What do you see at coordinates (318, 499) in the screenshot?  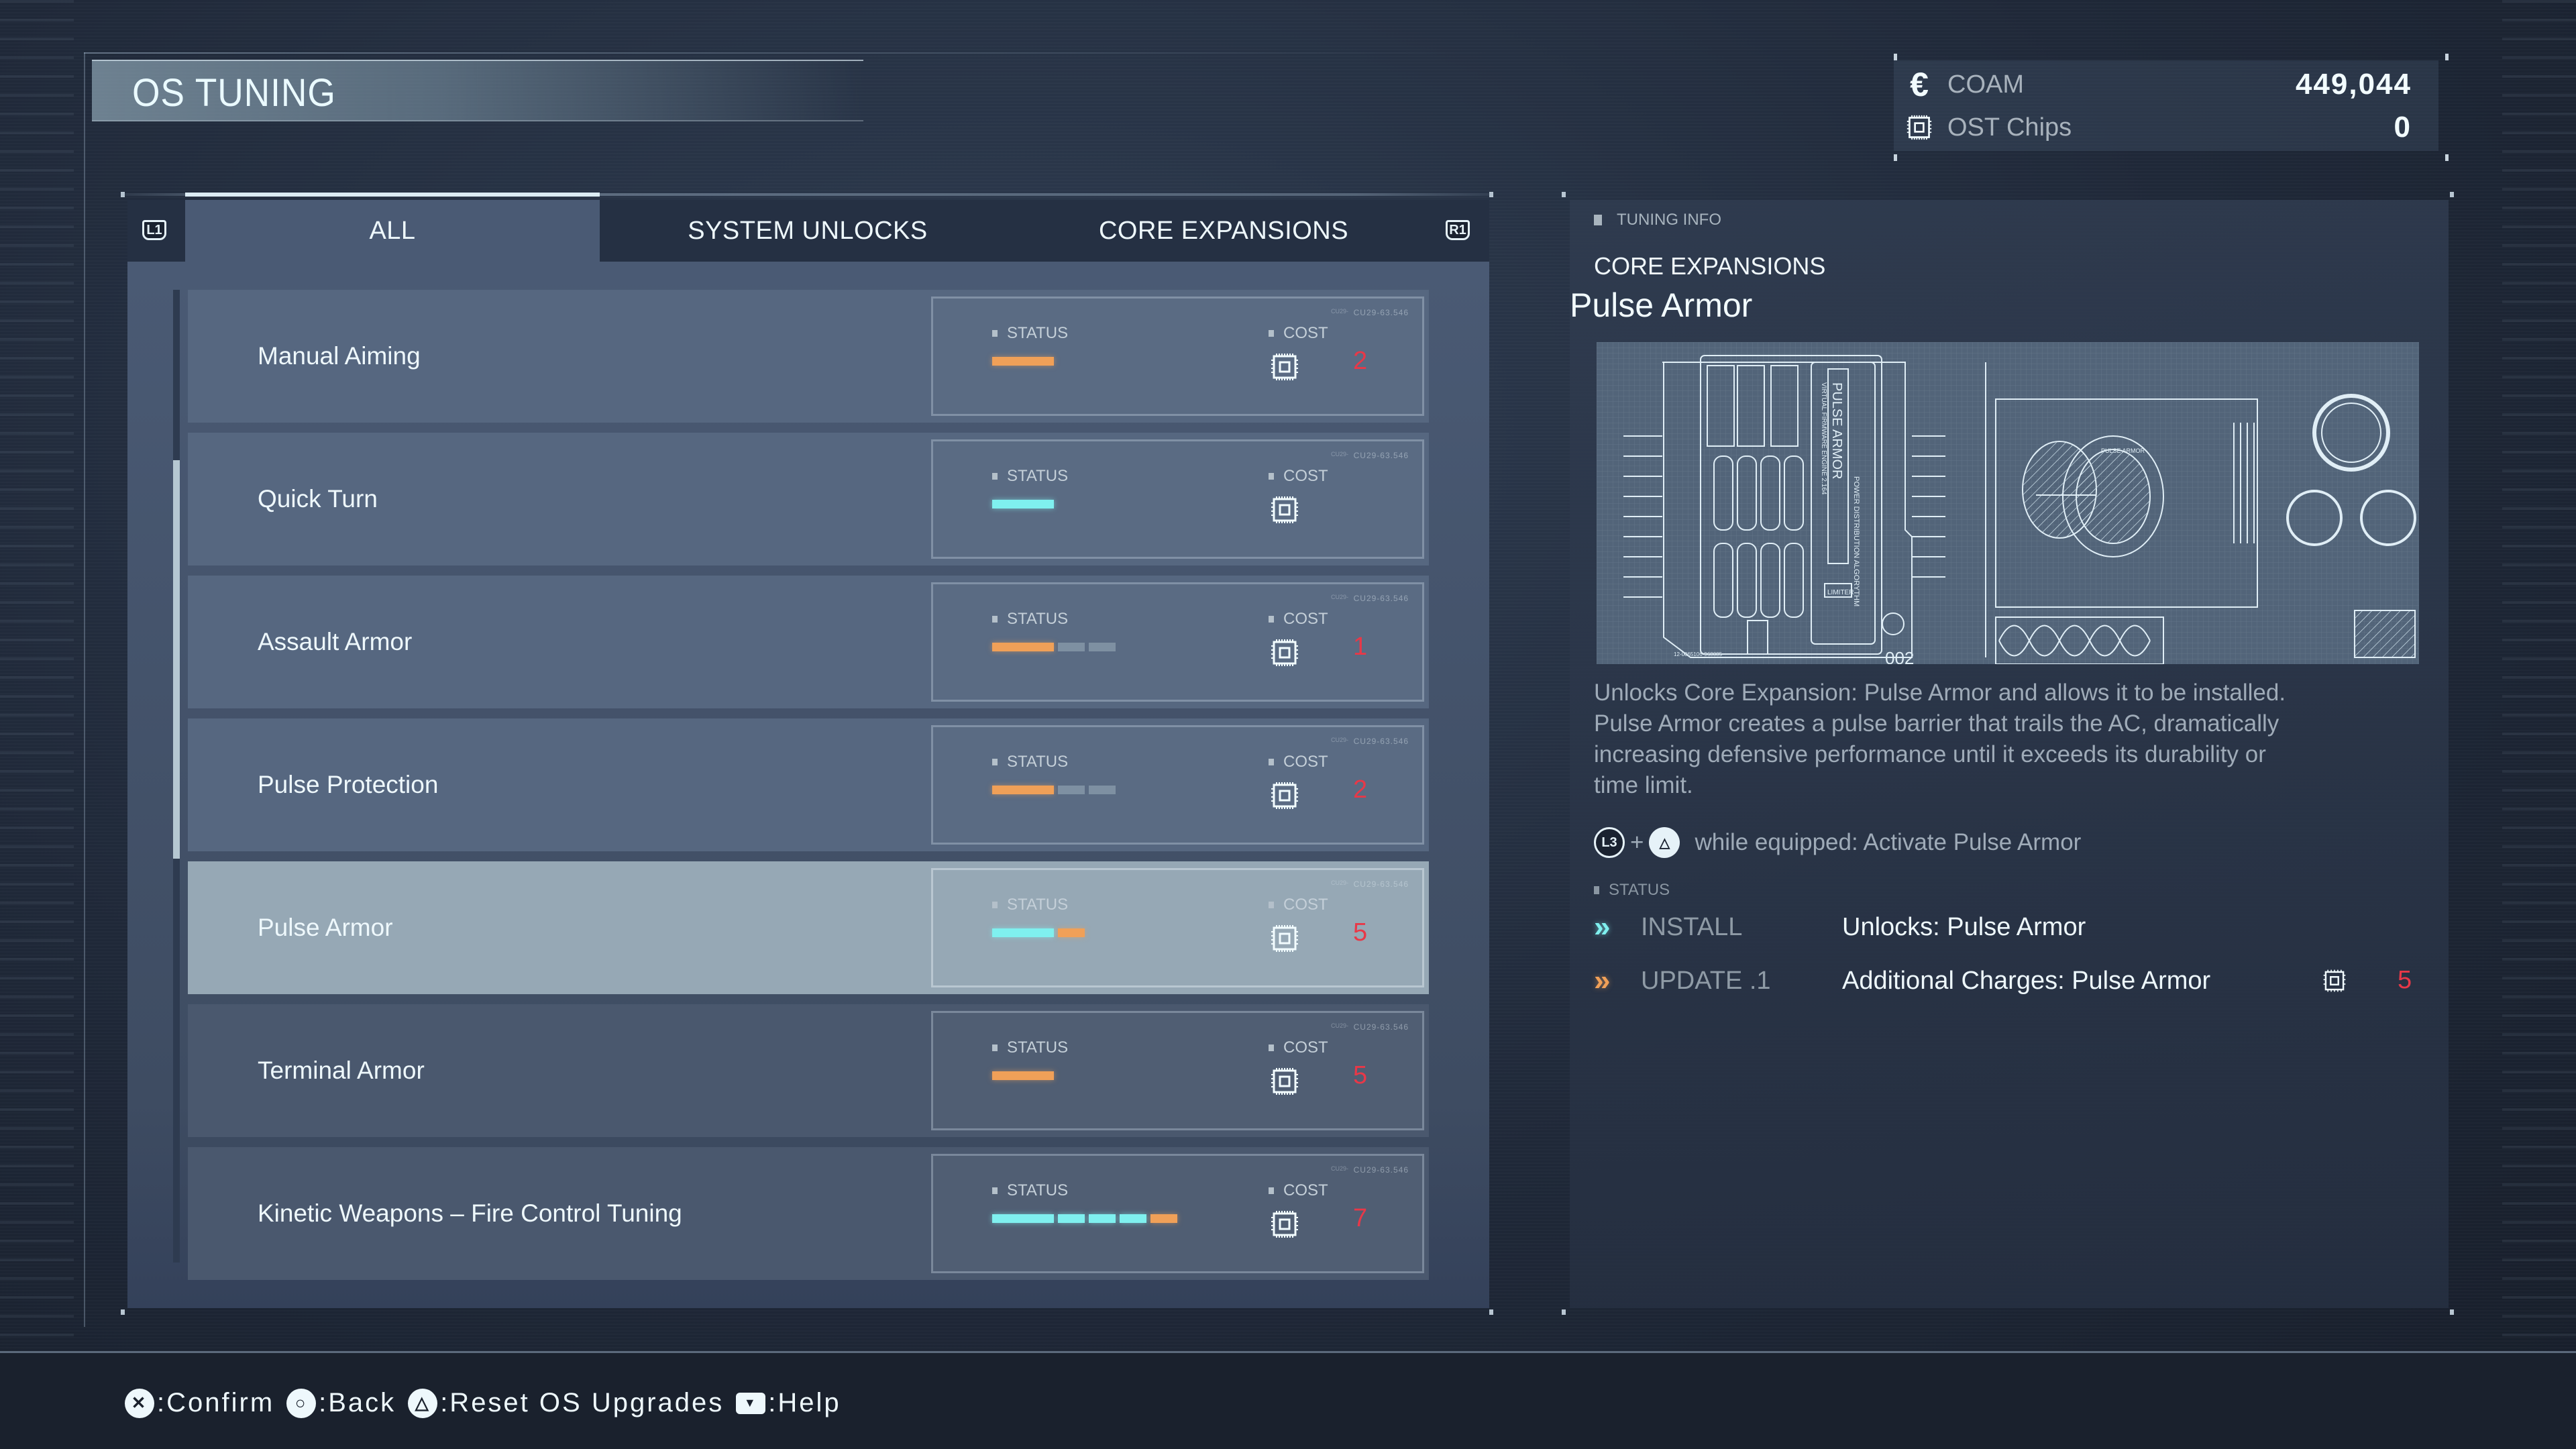 I see `tuning-item-name: Quick Turn` at bounding box center [318, 499].